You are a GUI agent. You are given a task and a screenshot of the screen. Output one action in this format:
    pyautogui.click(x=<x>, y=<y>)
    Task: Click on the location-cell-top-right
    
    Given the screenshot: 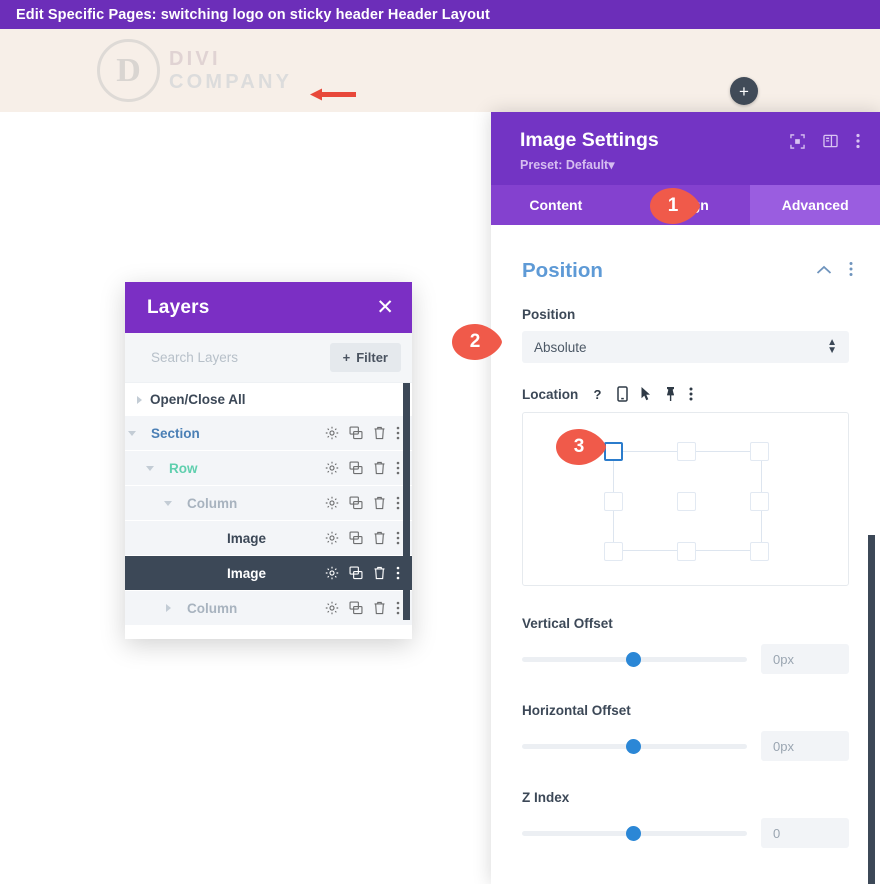 What is the action you would take?
    pyautogui.click(x=759, y=451)
    